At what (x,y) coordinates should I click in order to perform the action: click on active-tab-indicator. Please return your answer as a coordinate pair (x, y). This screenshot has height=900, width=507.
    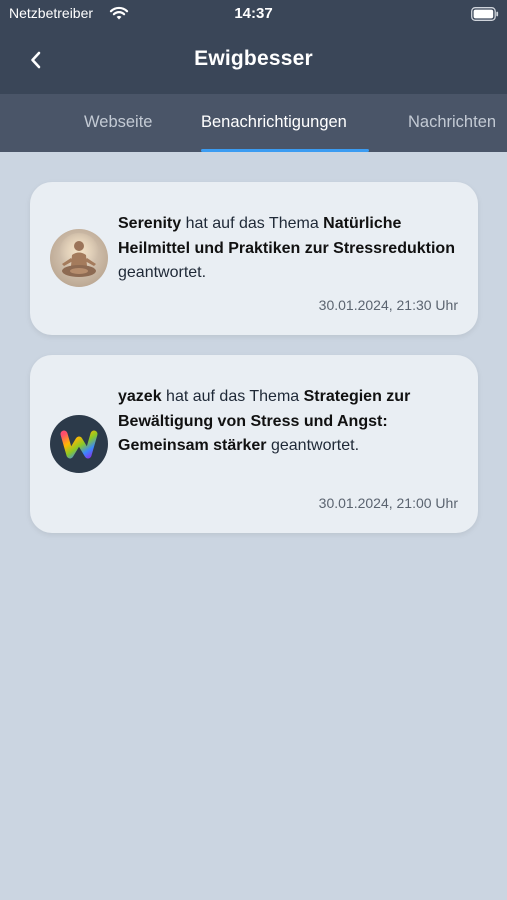
    Looking at the image, I should click on (285, 150).